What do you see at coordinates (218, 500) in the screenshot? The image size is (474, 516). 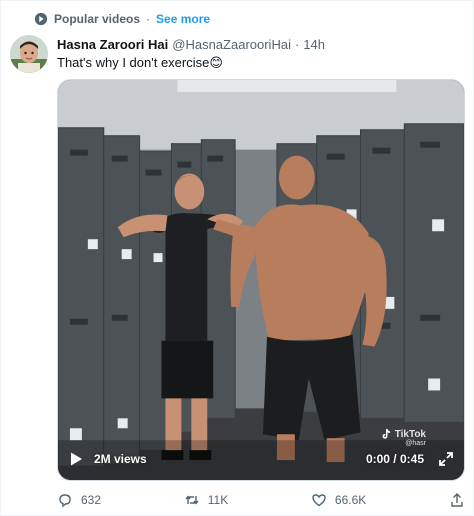 I see `retweet-count: 11K` at bounding box center [218, 500].